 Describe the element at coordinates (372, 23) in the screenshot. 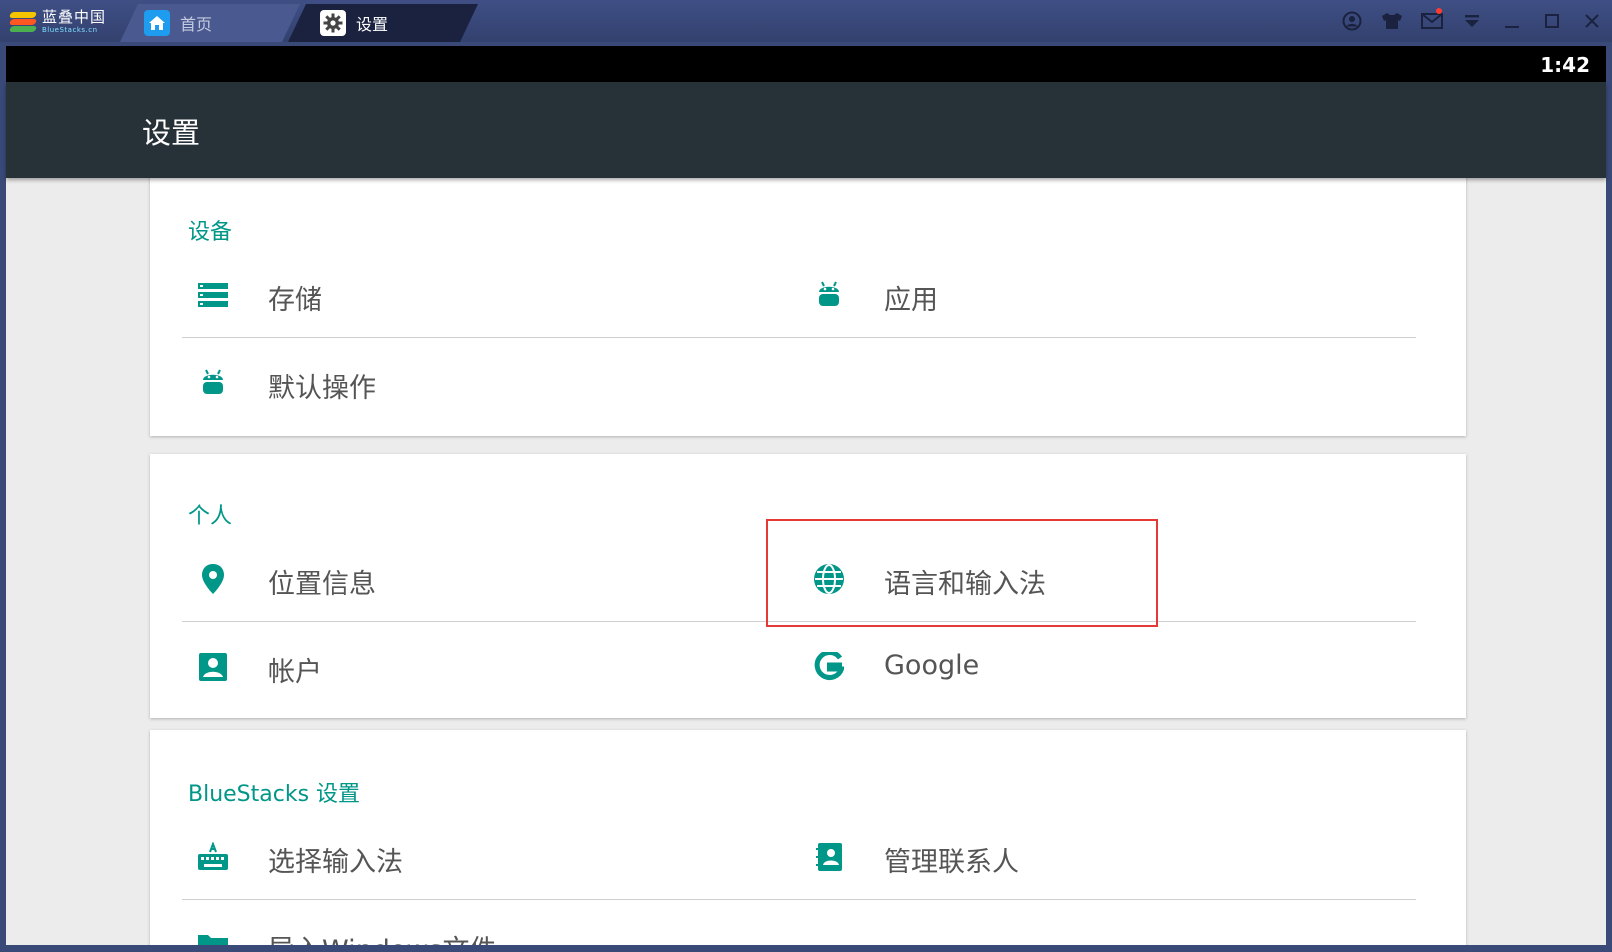

I see `tab-settings-label: 设置` at that location.